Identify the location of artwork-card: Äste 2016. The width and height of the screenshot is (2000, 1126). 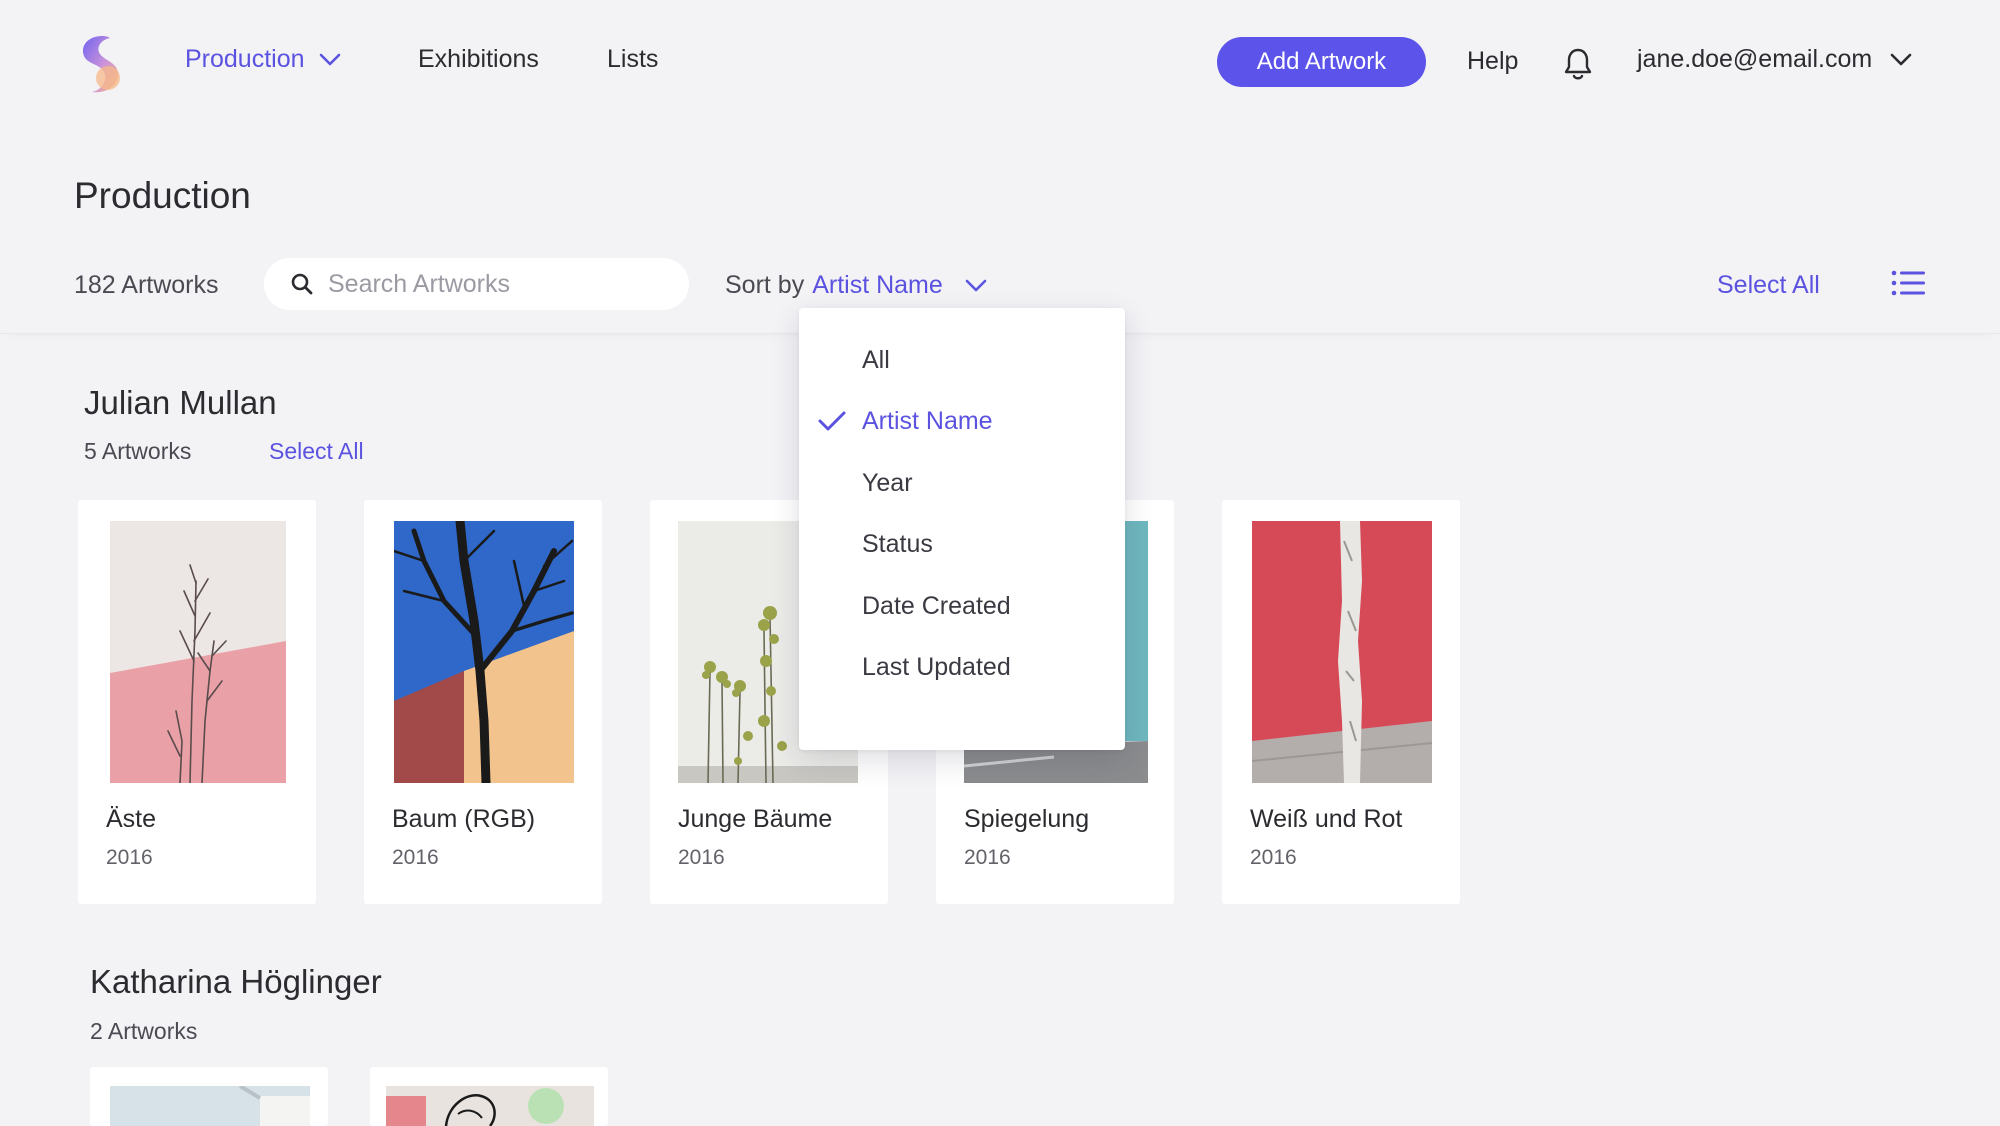
(197, 702).